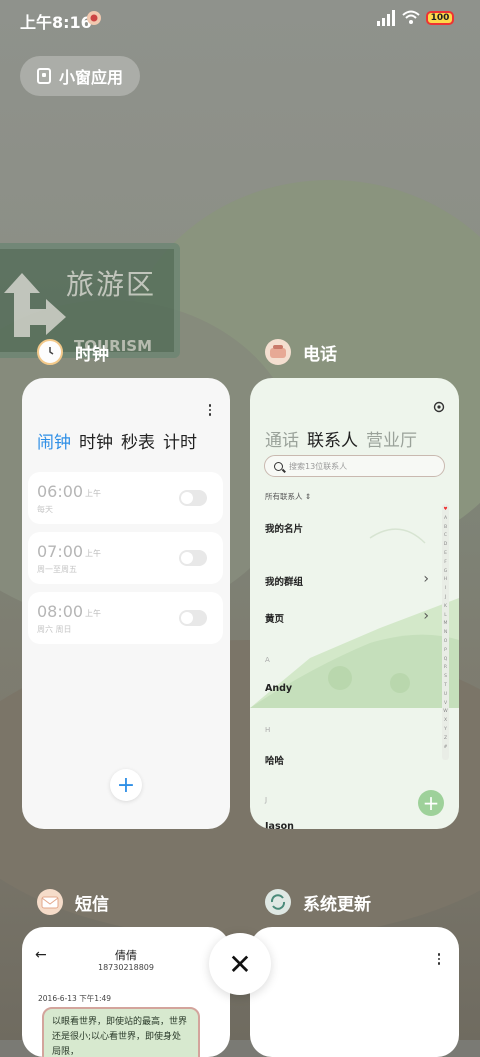 Image resolution: width=480 pixels, height=1057 pixels. I want to click on wifi-icon, so click(411, 17).